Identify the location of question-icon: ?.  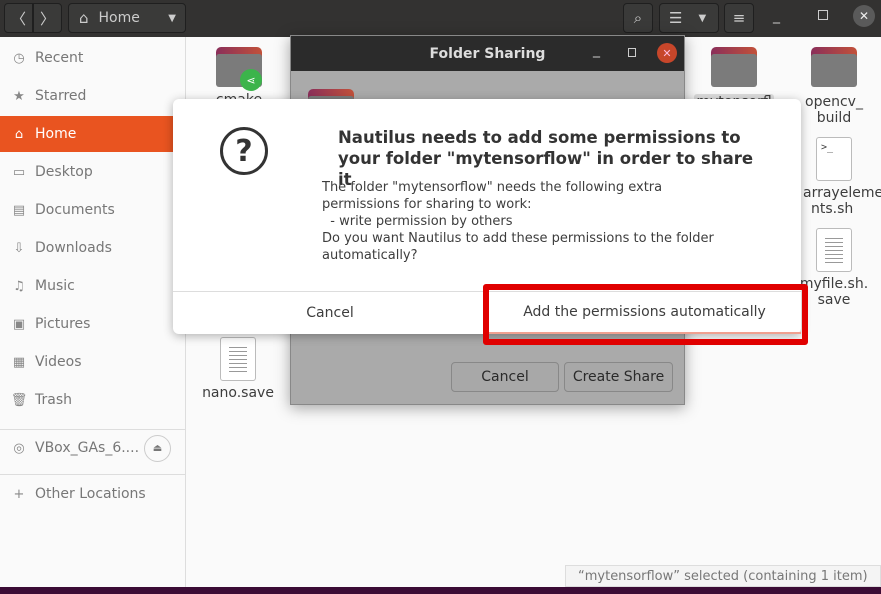
(244, 151).